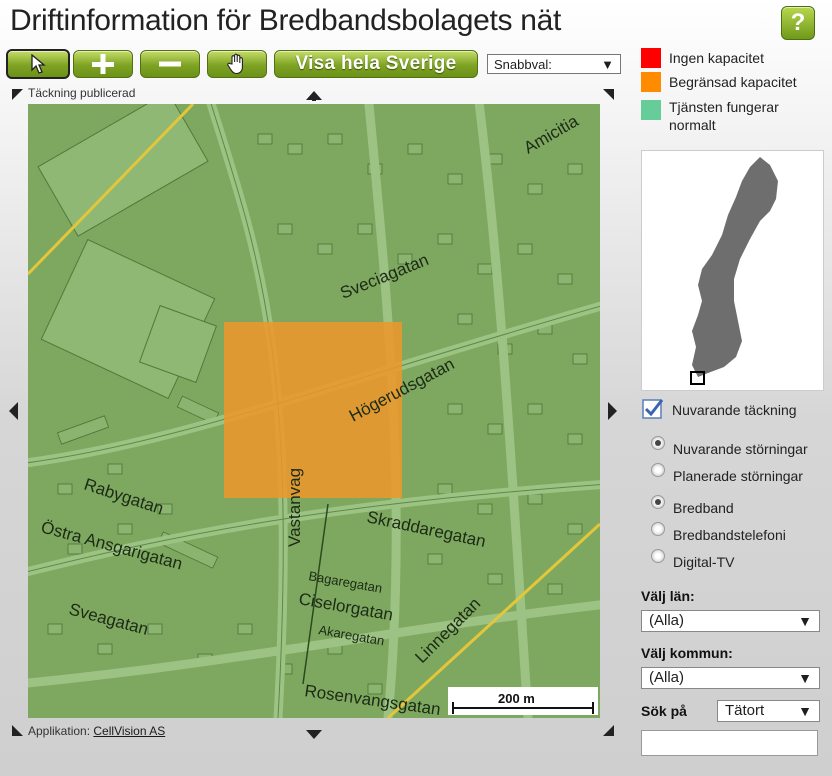 The width and height of the screenshot is (832, 776). I want to click on show-all-sweden-button: Visa hela Sverige, so click(376, 64).